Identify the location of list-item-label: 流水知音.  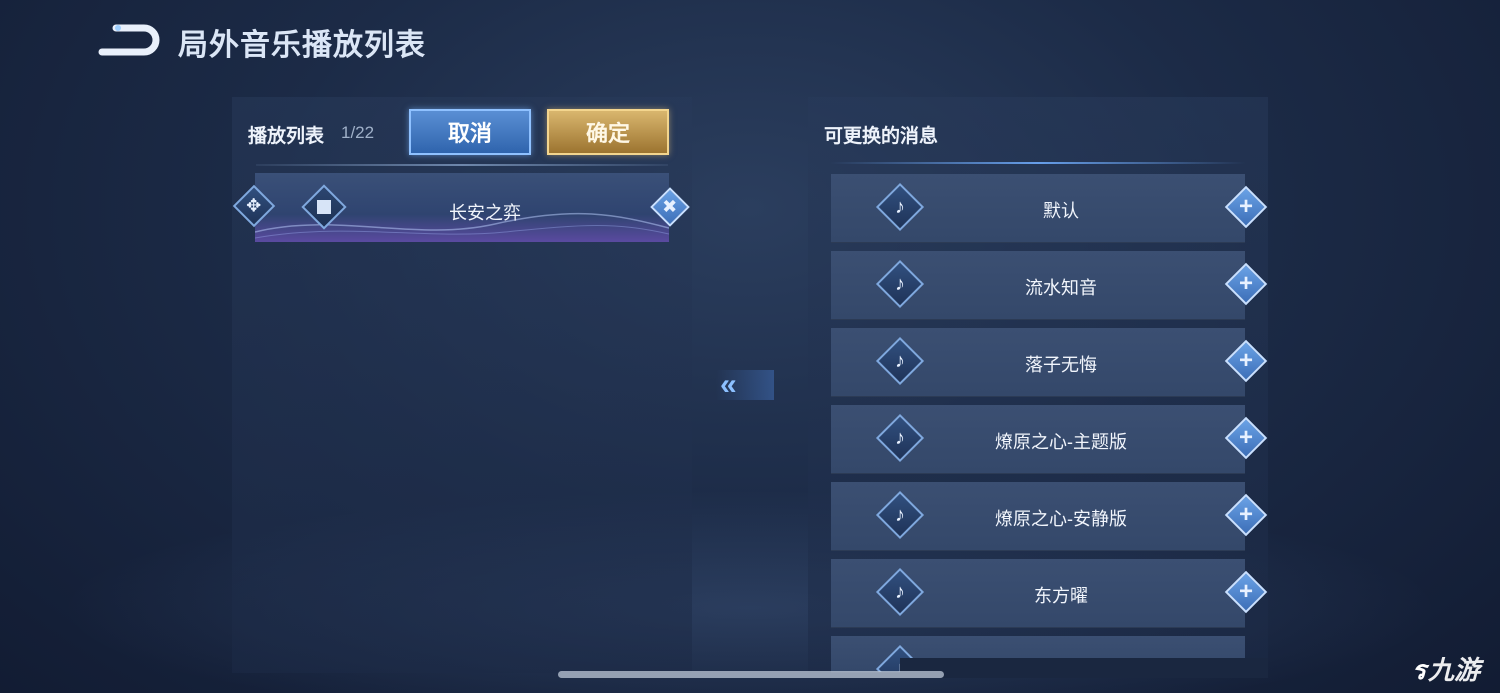
(1061, 288).